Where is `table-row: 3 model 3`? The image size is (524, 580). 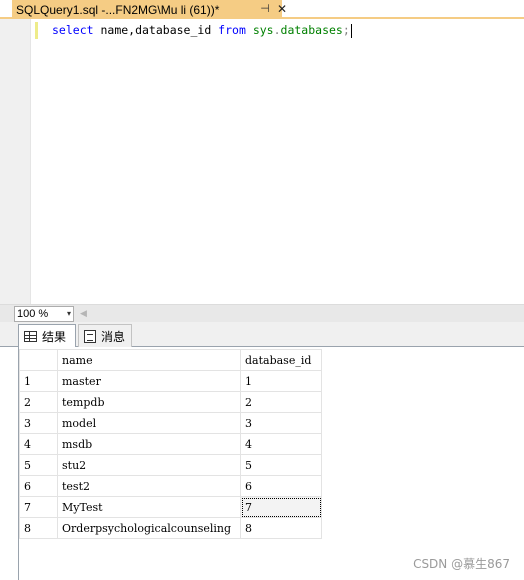
table-row: 3 model 3 is located at coordinates (170, 423).